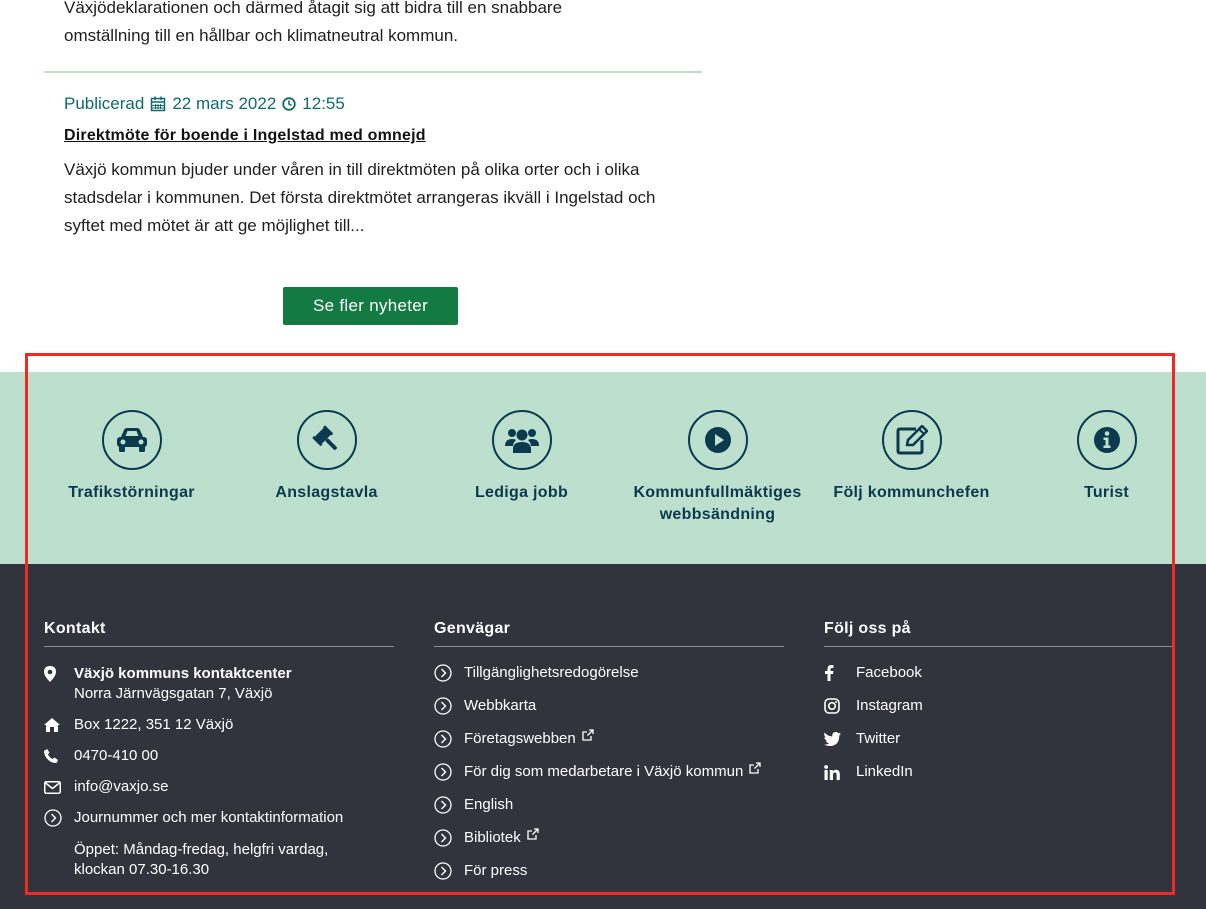 Image resolution: width=1206 pixels, height=909 pixels. I want to click on shortcut-item: Bibliotek, so click(609, 844).